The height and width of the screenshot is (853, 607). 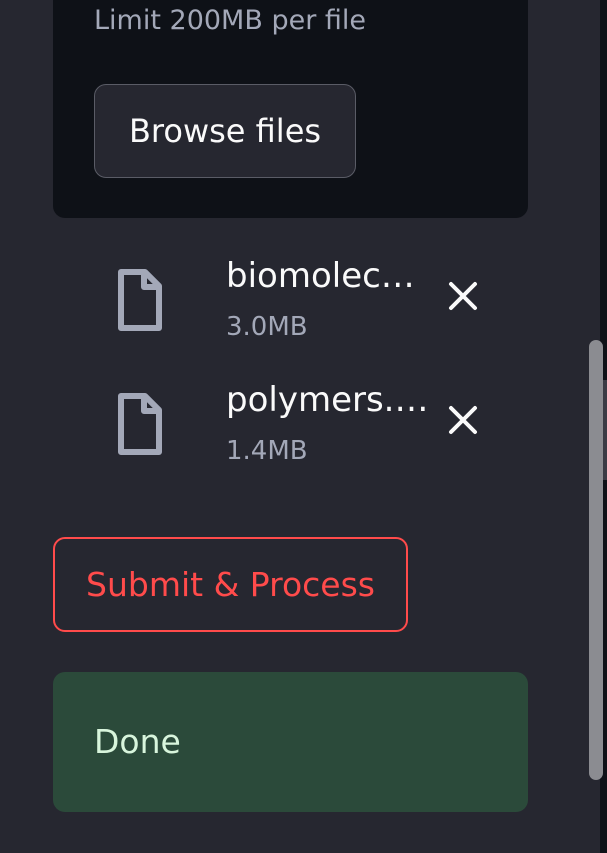 I want to click on file-size: 3.0MB, so click(x=267, y=327).